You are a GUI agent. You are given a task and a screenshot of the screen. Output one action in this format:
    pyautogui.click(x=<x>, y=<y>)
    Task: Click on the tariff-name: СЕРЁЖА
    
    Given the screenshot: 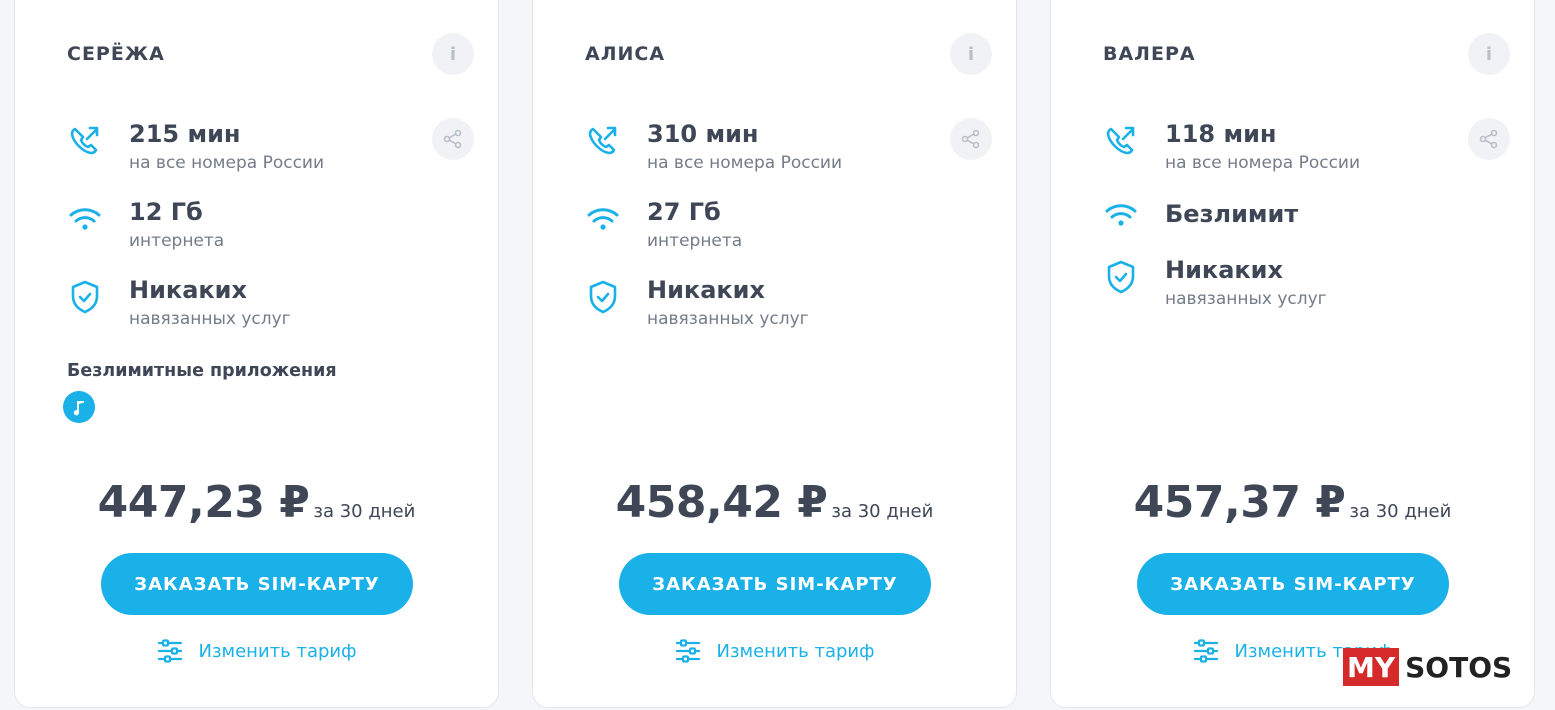 What is the action you would take?
    pyautogui.click(x=116, y=54)
    